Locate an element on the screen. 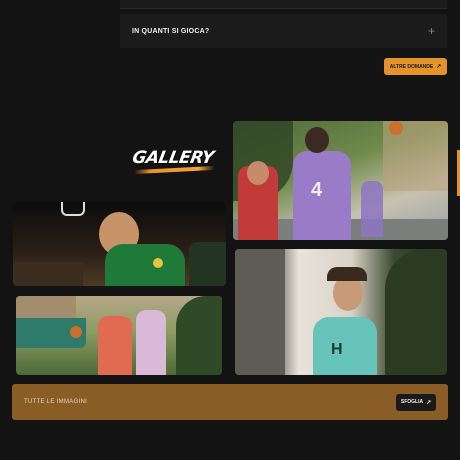 The image size is (460, 460). all-images-banner: TUTTE LE IMMAGINI SFOGLIA ↗ is located at coordinates (230, 402).